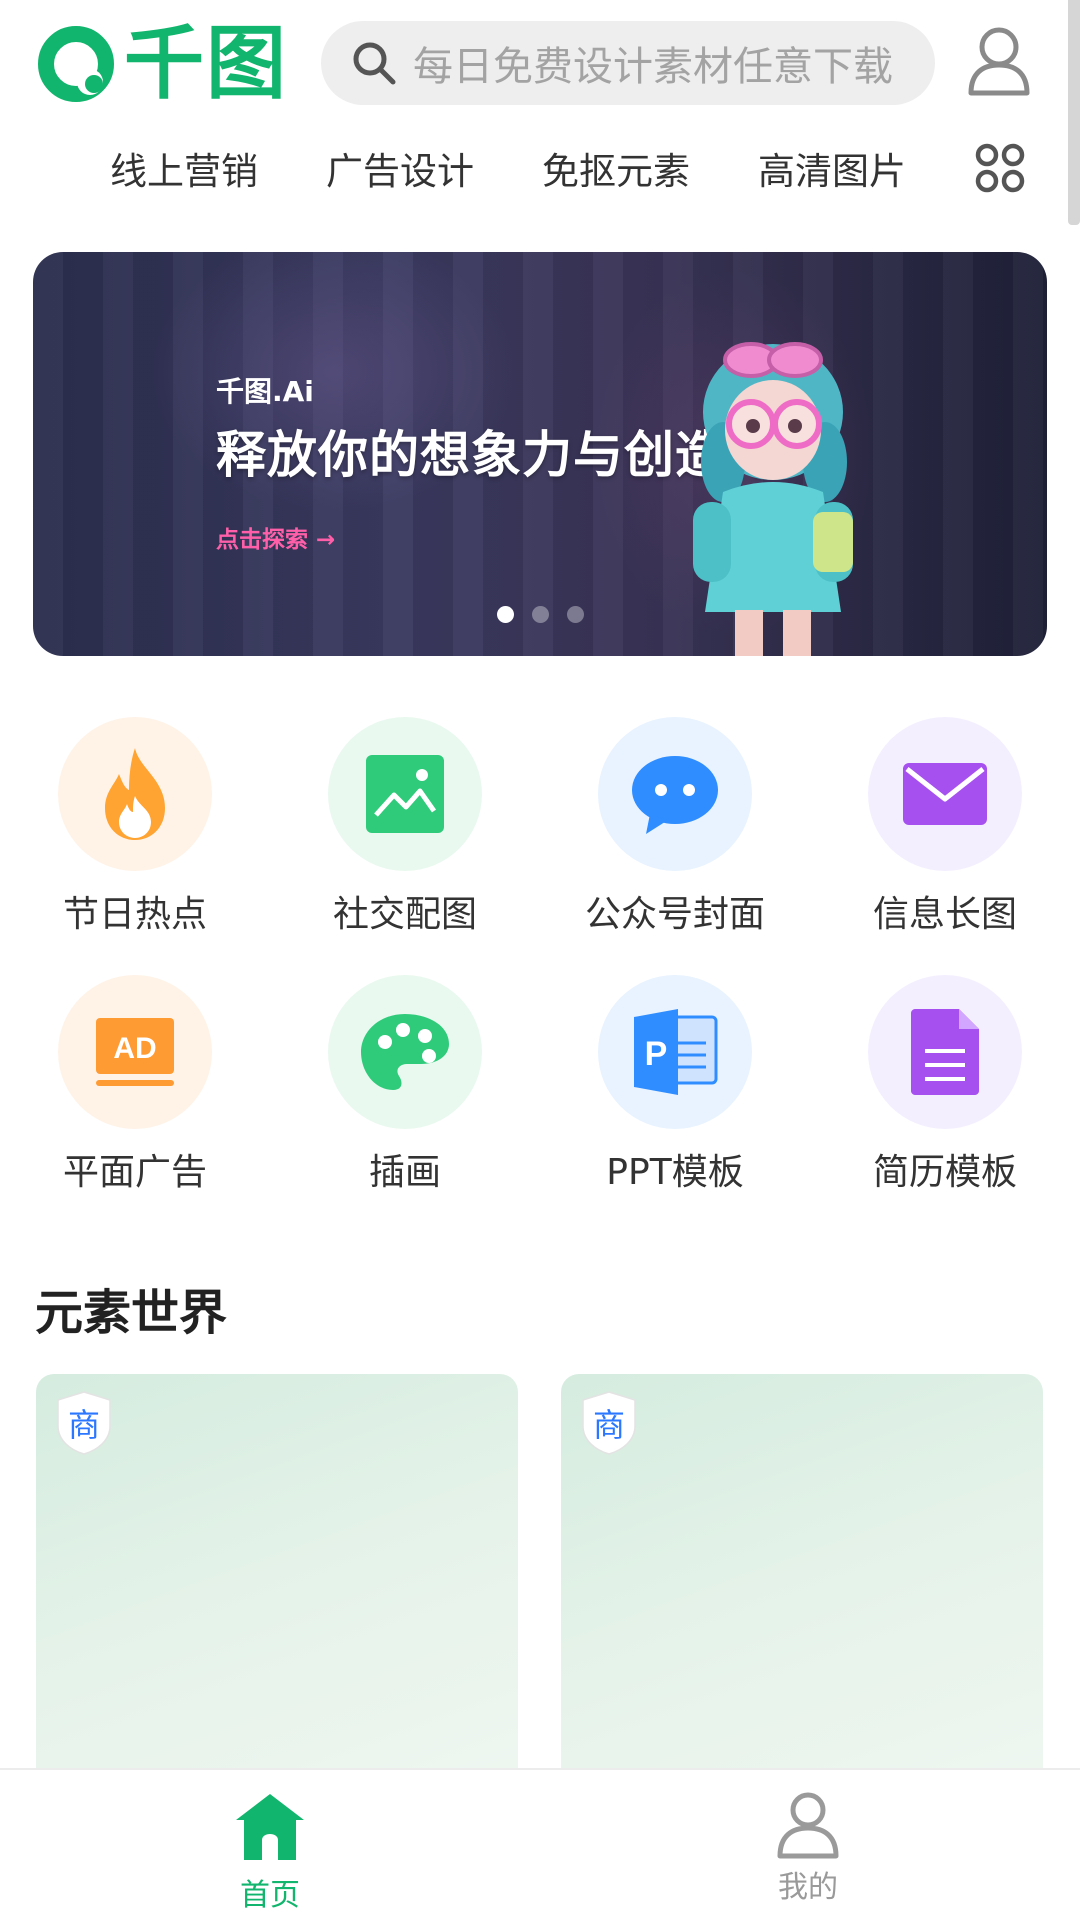  I want to click on chat-bubble-icon, so click(675, 795).